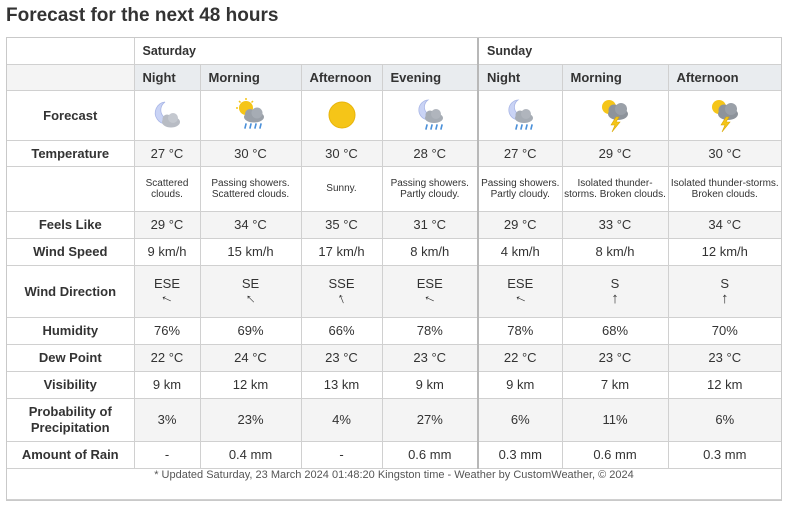 The height and width of the screenshot is (519, 794). Describe the element at coordinates (430, 153) in the screenshot. I see `temperature-cell: 28 °C` at that location.